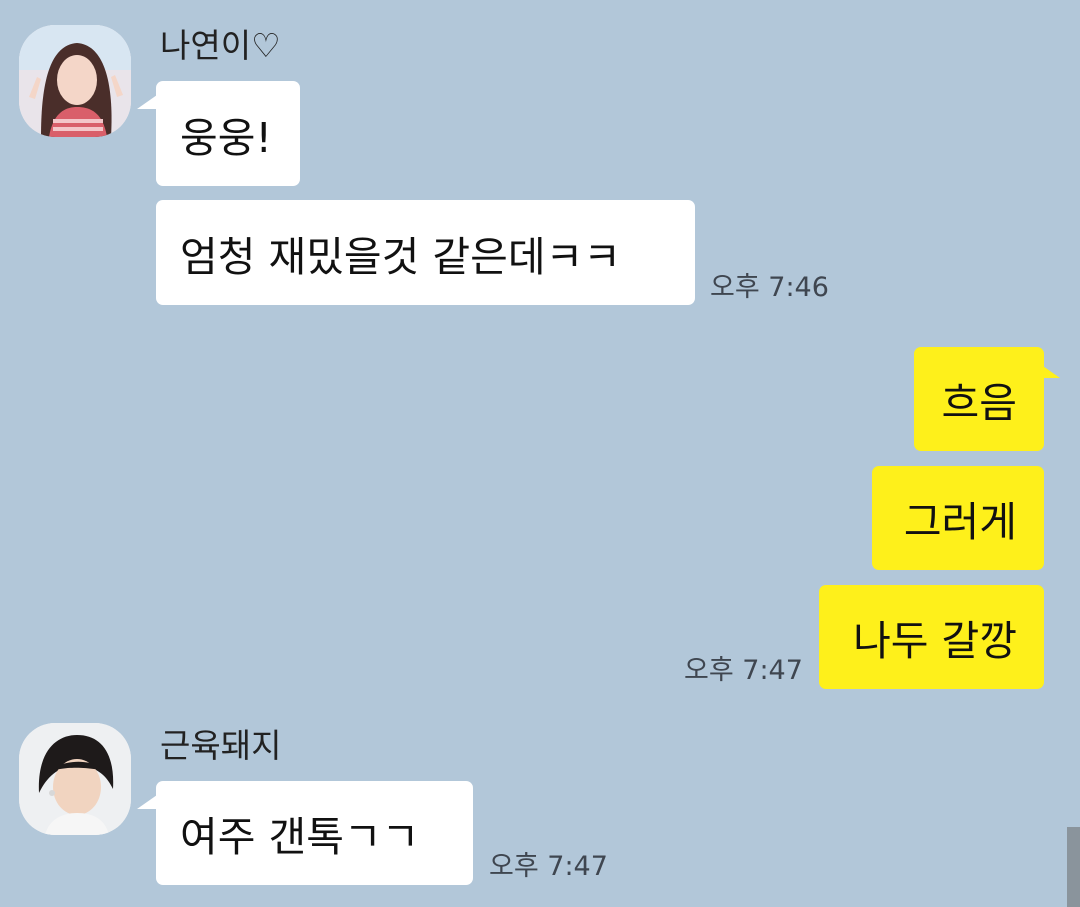  I want to click on message-text: 엄청 재밌을것 같은데ㅋㅋ, so click(400, 256).